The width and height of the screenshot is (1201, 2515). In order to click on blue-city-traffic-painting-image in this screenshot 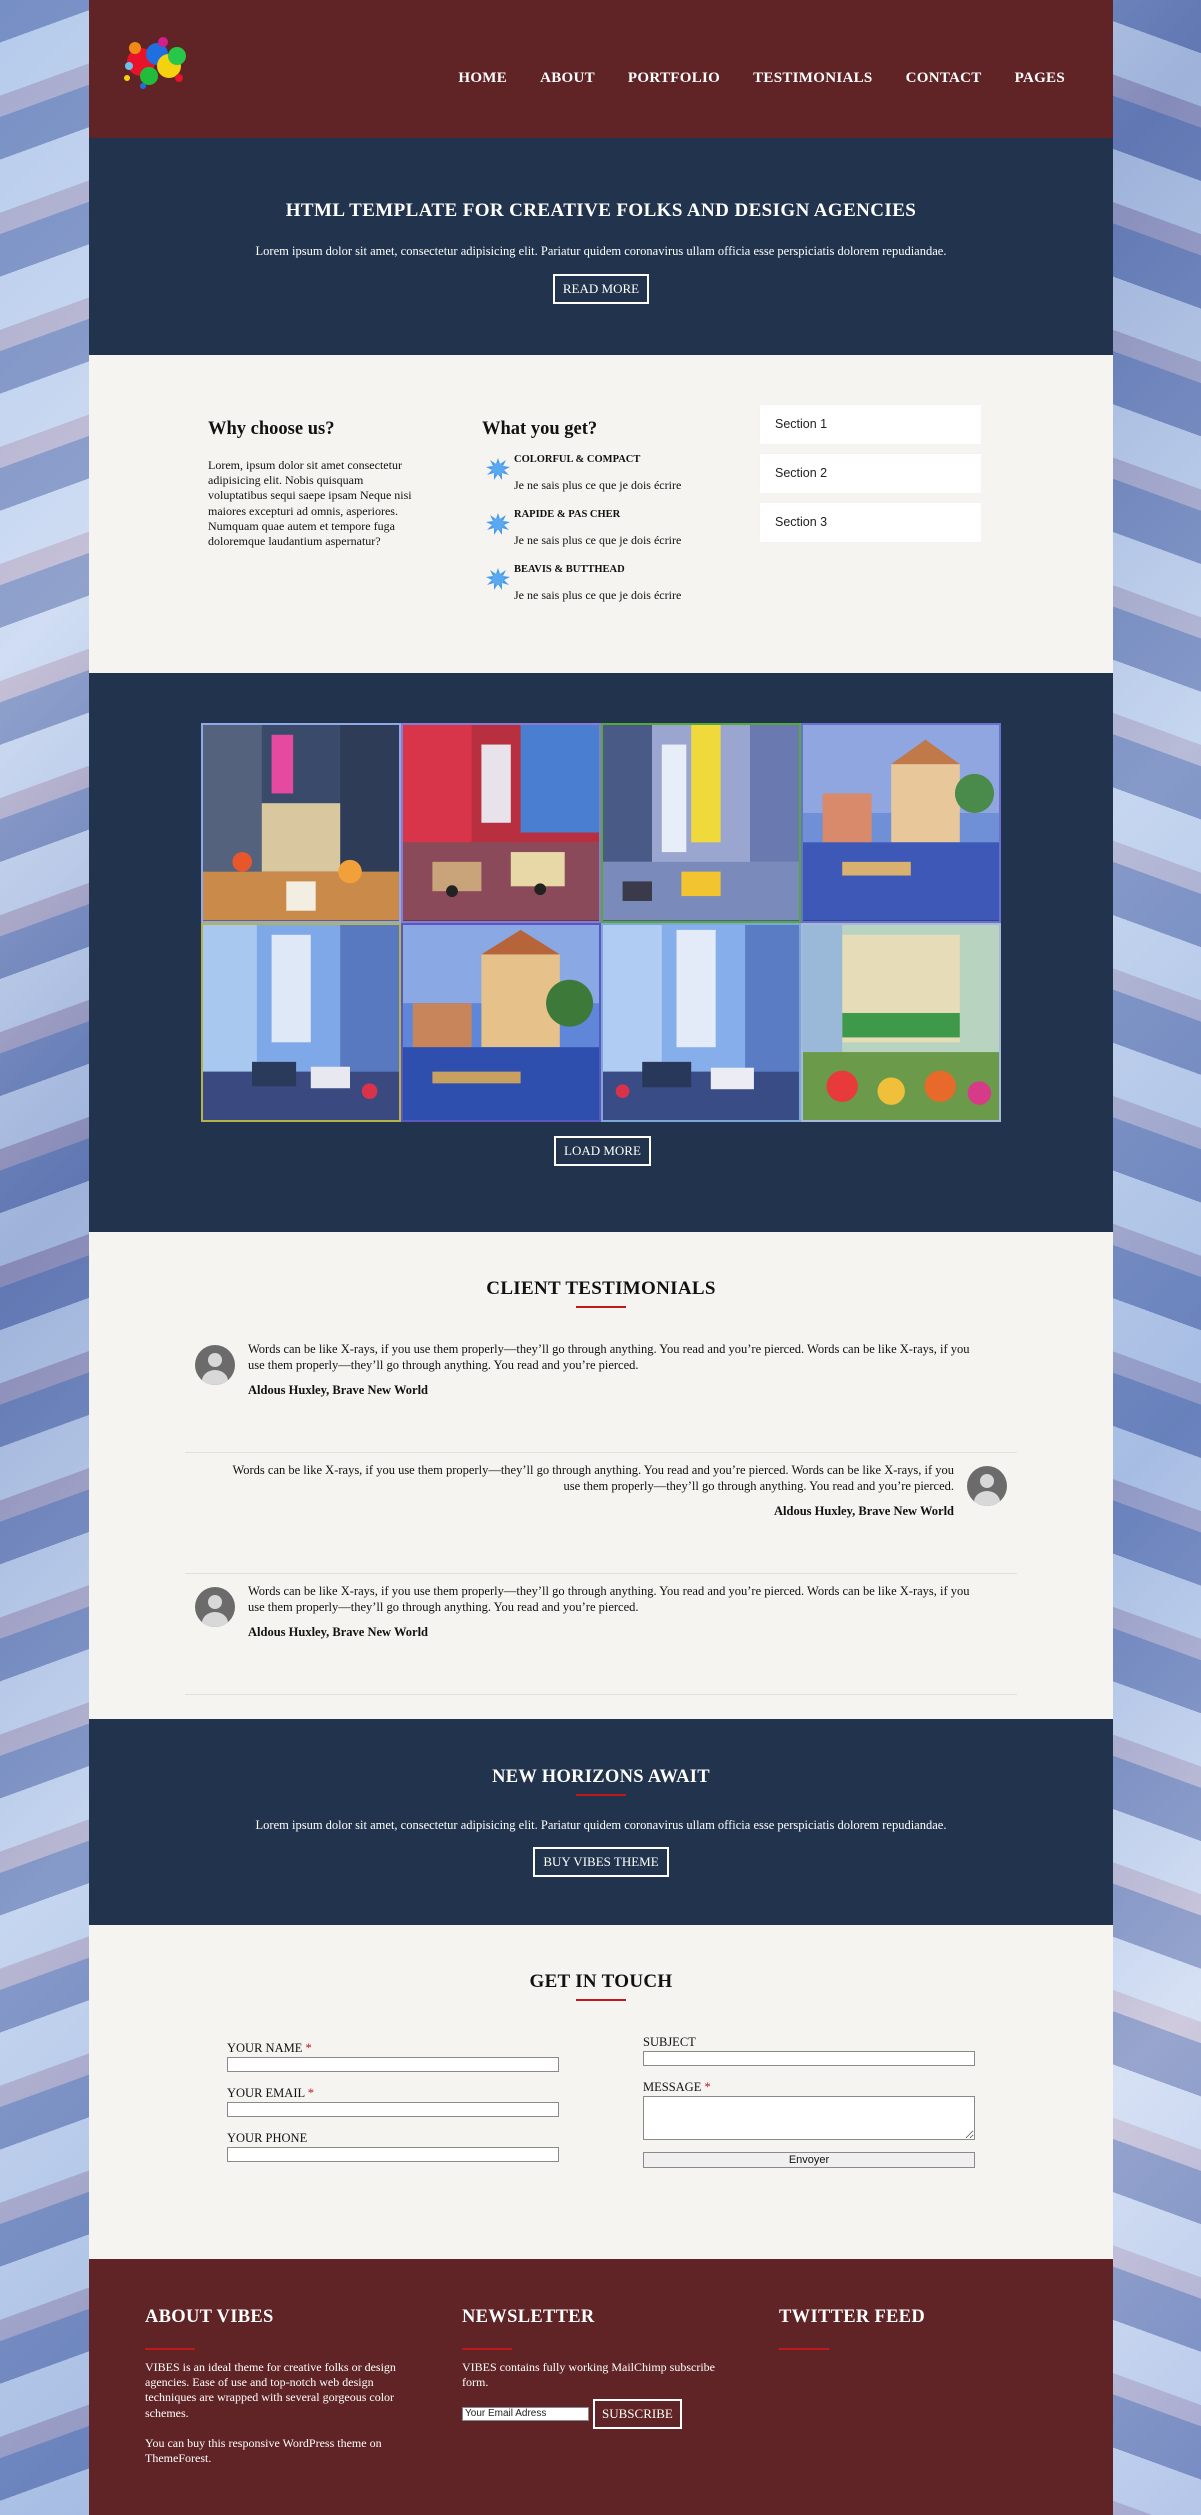, I will do `click(301, 1022)`.